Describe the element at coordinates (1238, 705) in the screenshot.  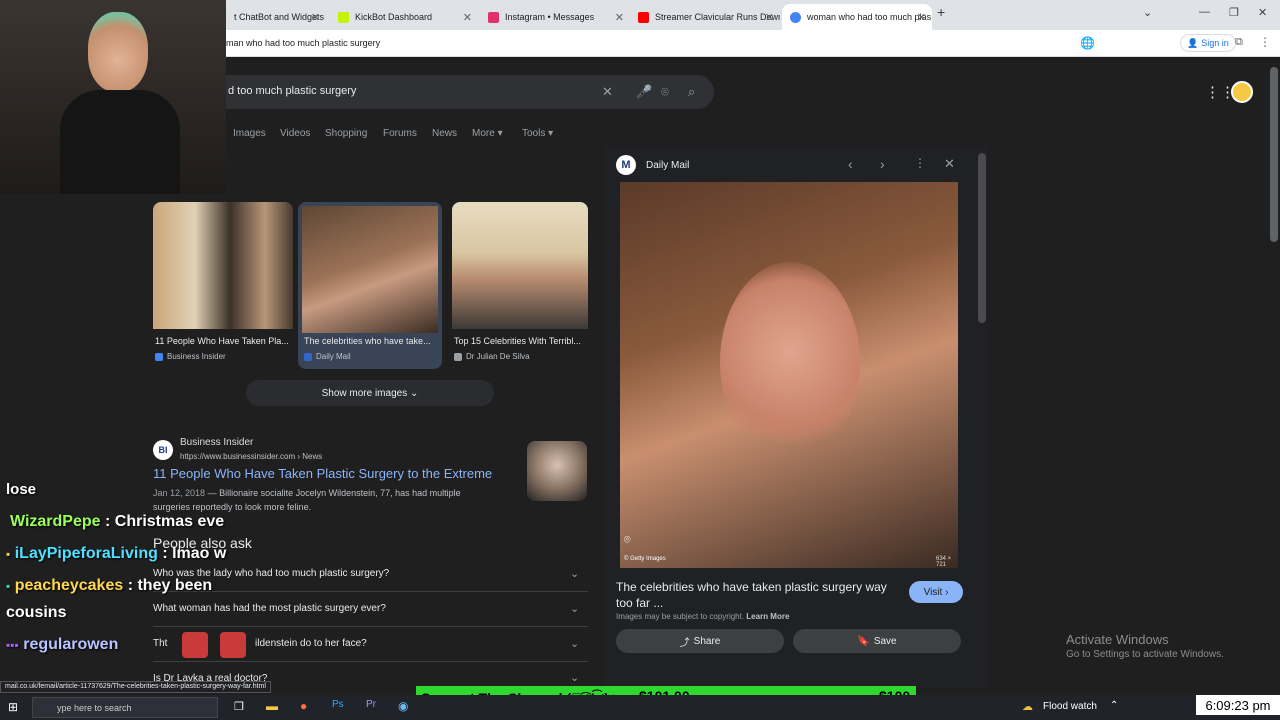
I see `clock-overlay: 6:09:23 pm` at that location.